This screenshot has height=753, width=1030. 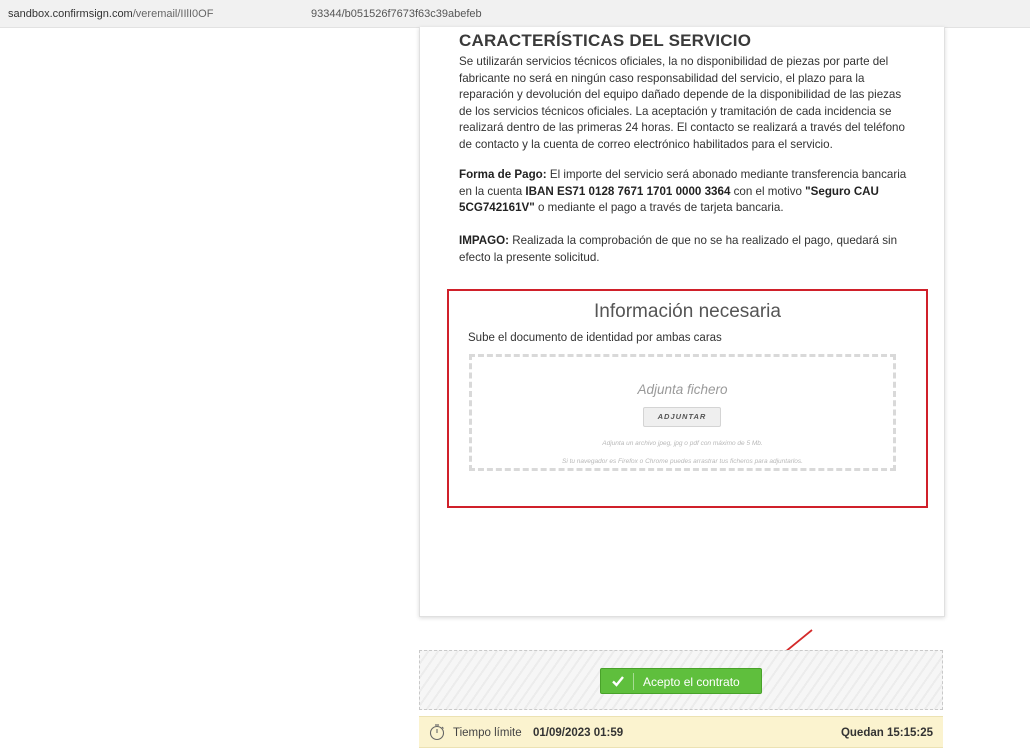 I want to click on attach-button: ADJUNTAR, so click(x=682, y=417).